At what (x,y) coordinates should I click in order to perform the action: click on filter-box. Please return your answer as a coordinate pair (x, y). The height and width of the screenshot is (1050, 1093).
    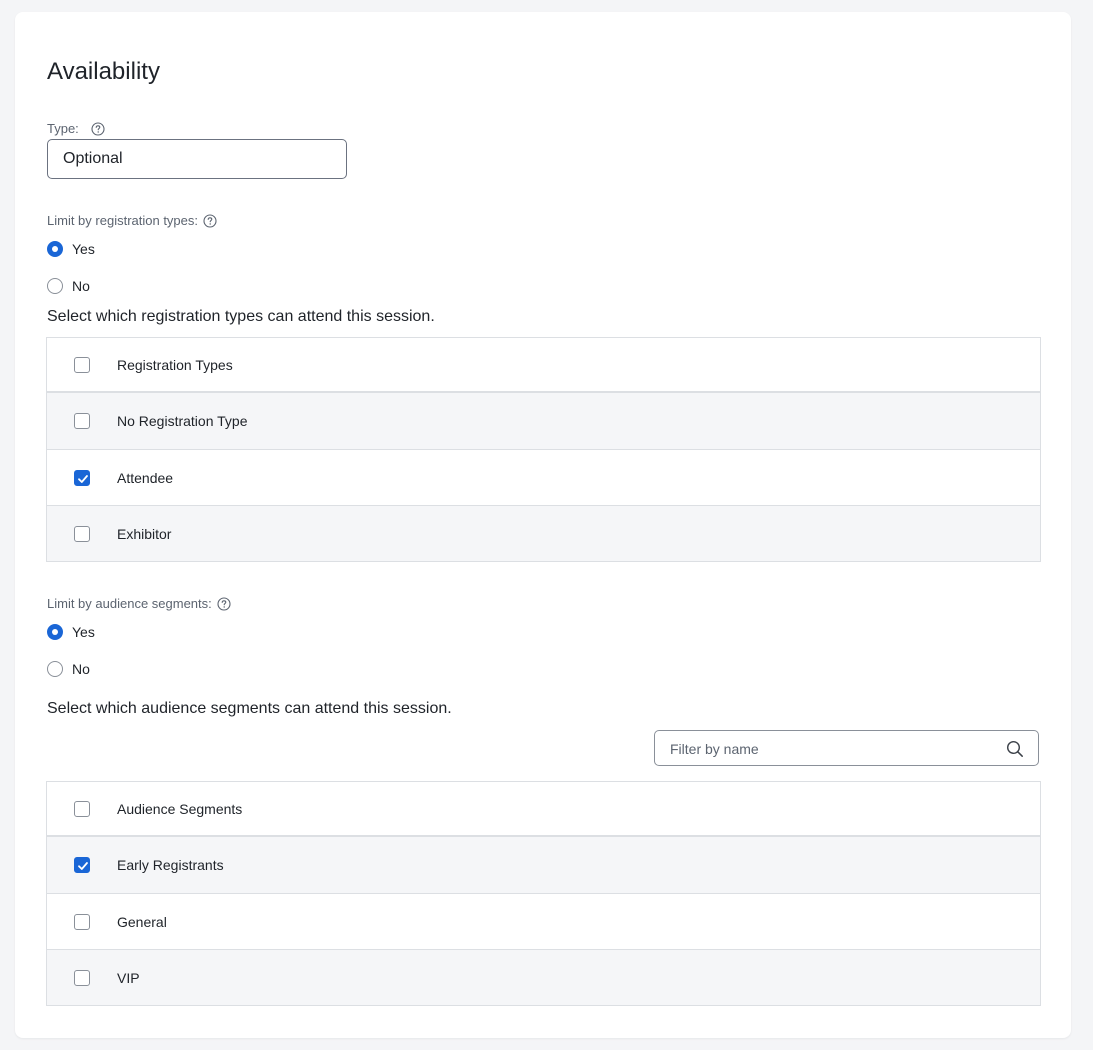
    Looking at the image, I should click on (846, 748).